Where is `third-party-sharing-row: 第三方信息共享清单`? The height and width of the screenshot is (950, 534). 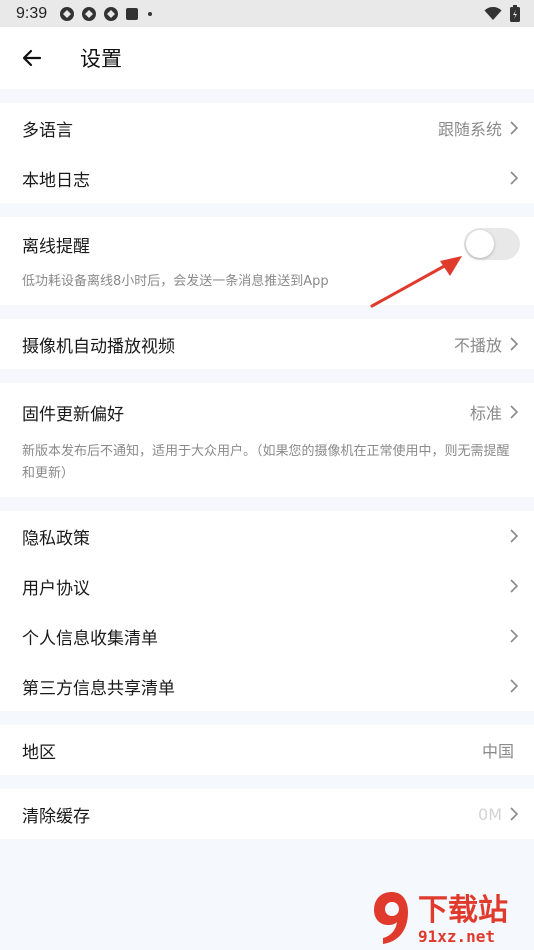 third-party-sharing-row: 第三方信息共享清单 is located at coordinates (267, 686).